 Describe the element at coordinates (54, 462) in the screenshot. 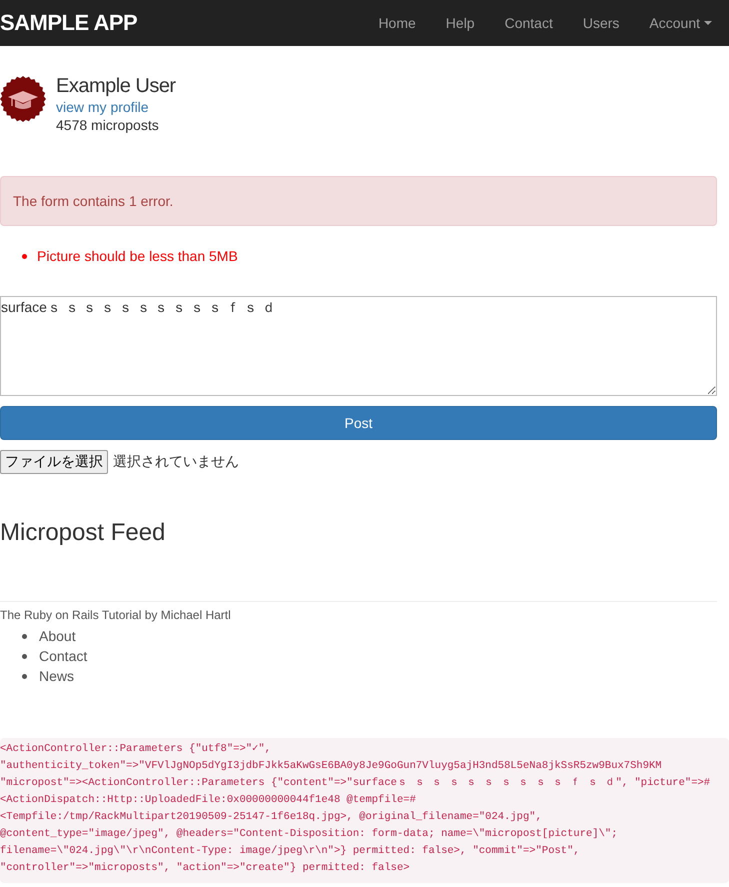

I see `file-select-button: ファイルを選択` at that location.